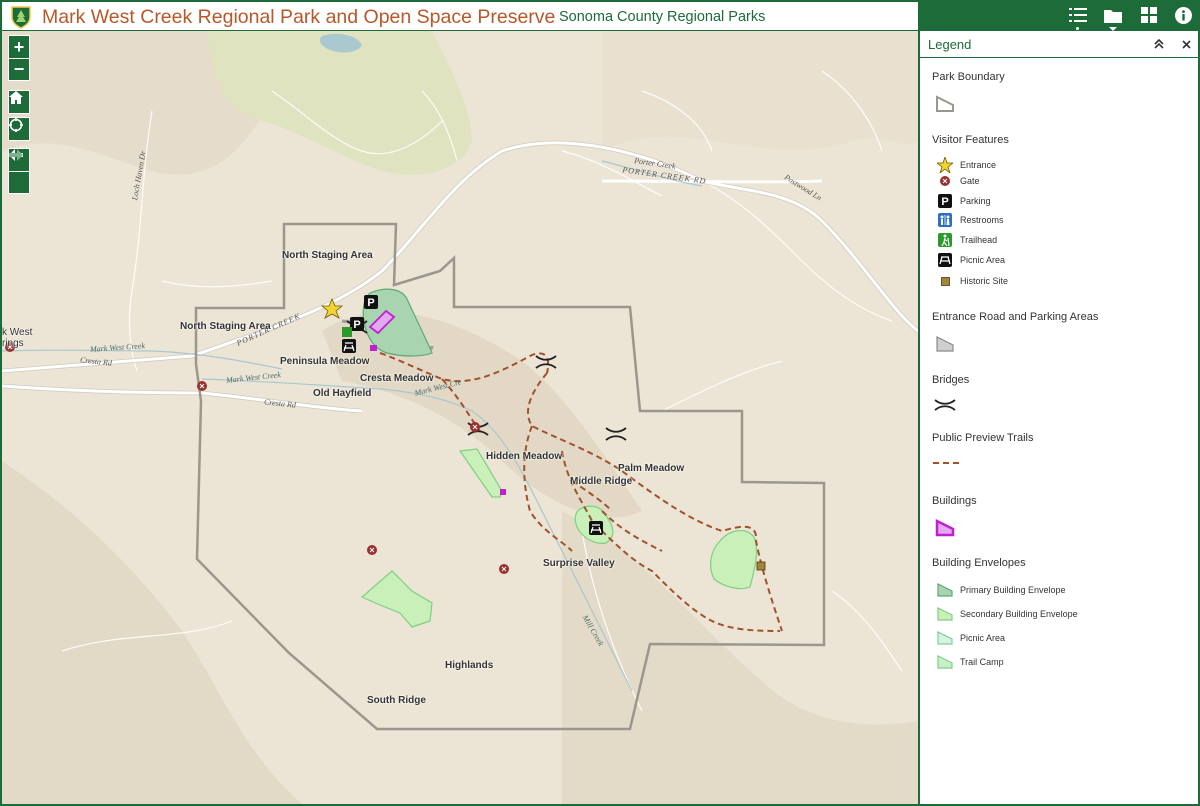 The width and height of the screenshot is (1200, 806). What do you see at coordinates (1001, 590) in the screenshot?
I see `legend-item-primary-envelope: Primary Building Envelope` at bounding box center [1001, 590].